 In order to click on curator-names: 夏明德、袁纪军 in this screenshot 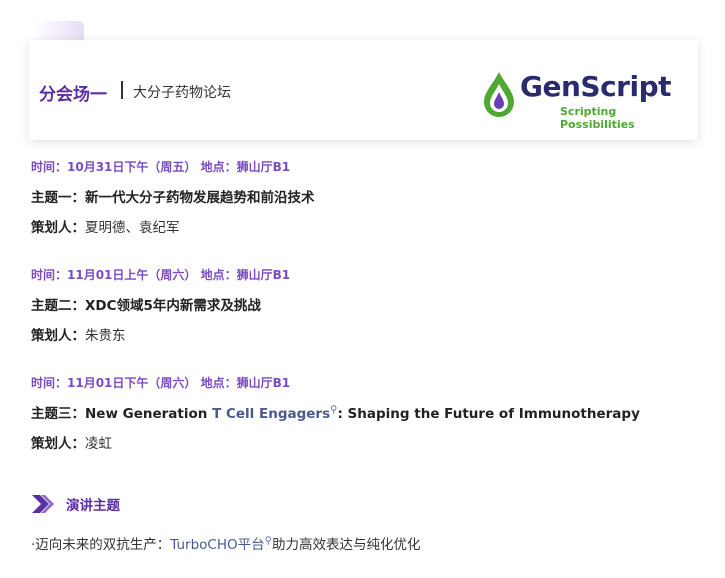, I will do `click(132, 228)`.